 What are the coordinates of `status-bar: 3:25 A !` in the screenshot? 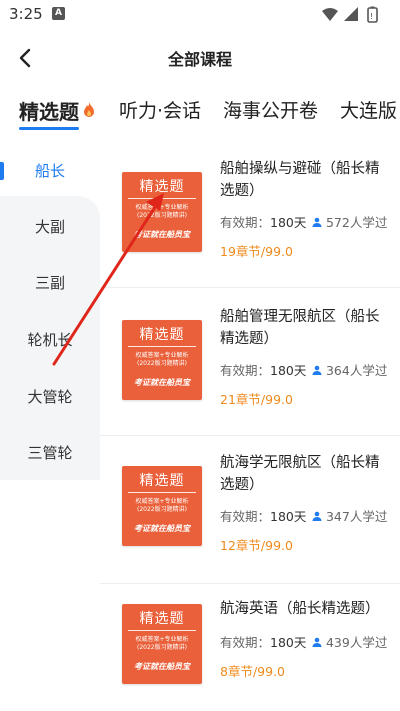 It's located at (200, 14).